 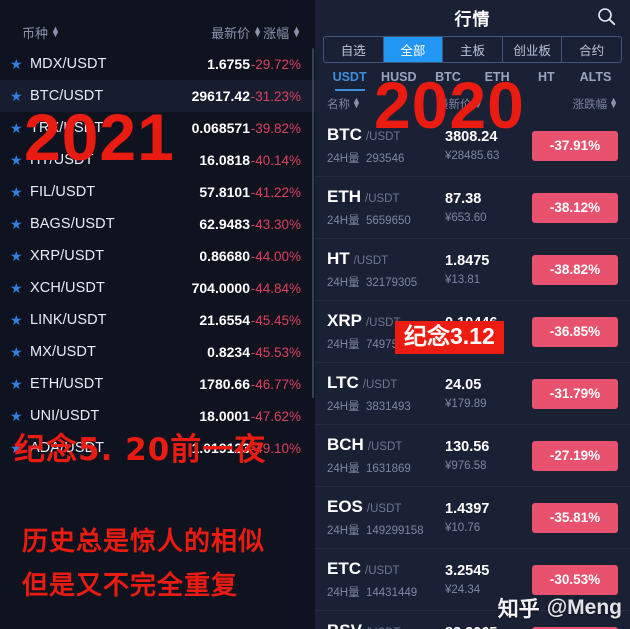 I want to click on right-header-change: 涨跌幅 ▲ ▼, so click(x=578, y=104).